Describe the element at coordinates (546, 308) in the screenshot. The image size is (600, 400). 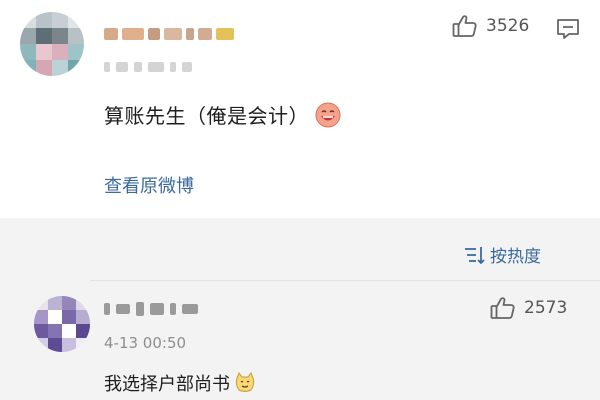
I see `comment-like-count: 2573` at that location.